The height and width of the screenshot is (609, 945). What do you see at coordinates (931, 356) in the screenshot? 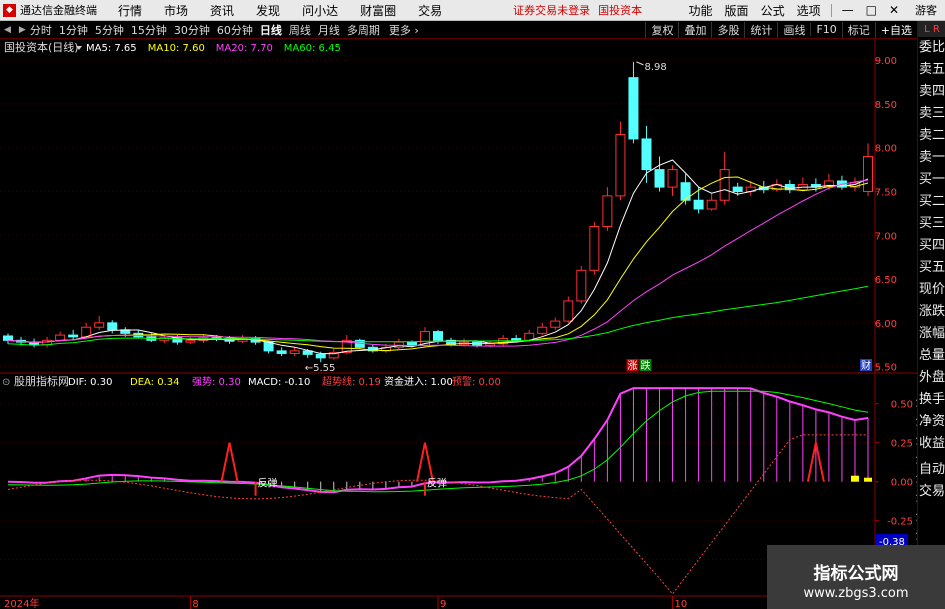
I see `sidebar-item-14: 总量` at bounding box center [931, 356].